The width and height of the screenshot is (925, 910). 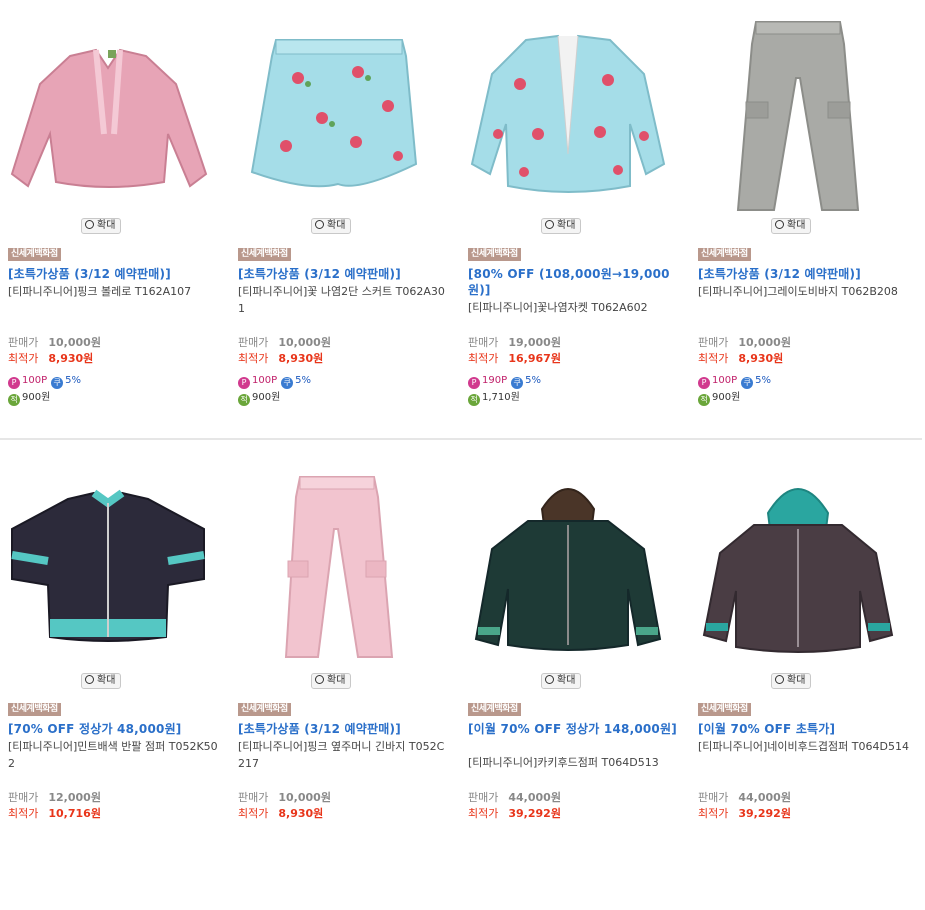 What do you see at coordinates (504, 381) in the screenshot?
I see `benefits-line: P 190P 쿠 5%` at bounding box center [504, 381].